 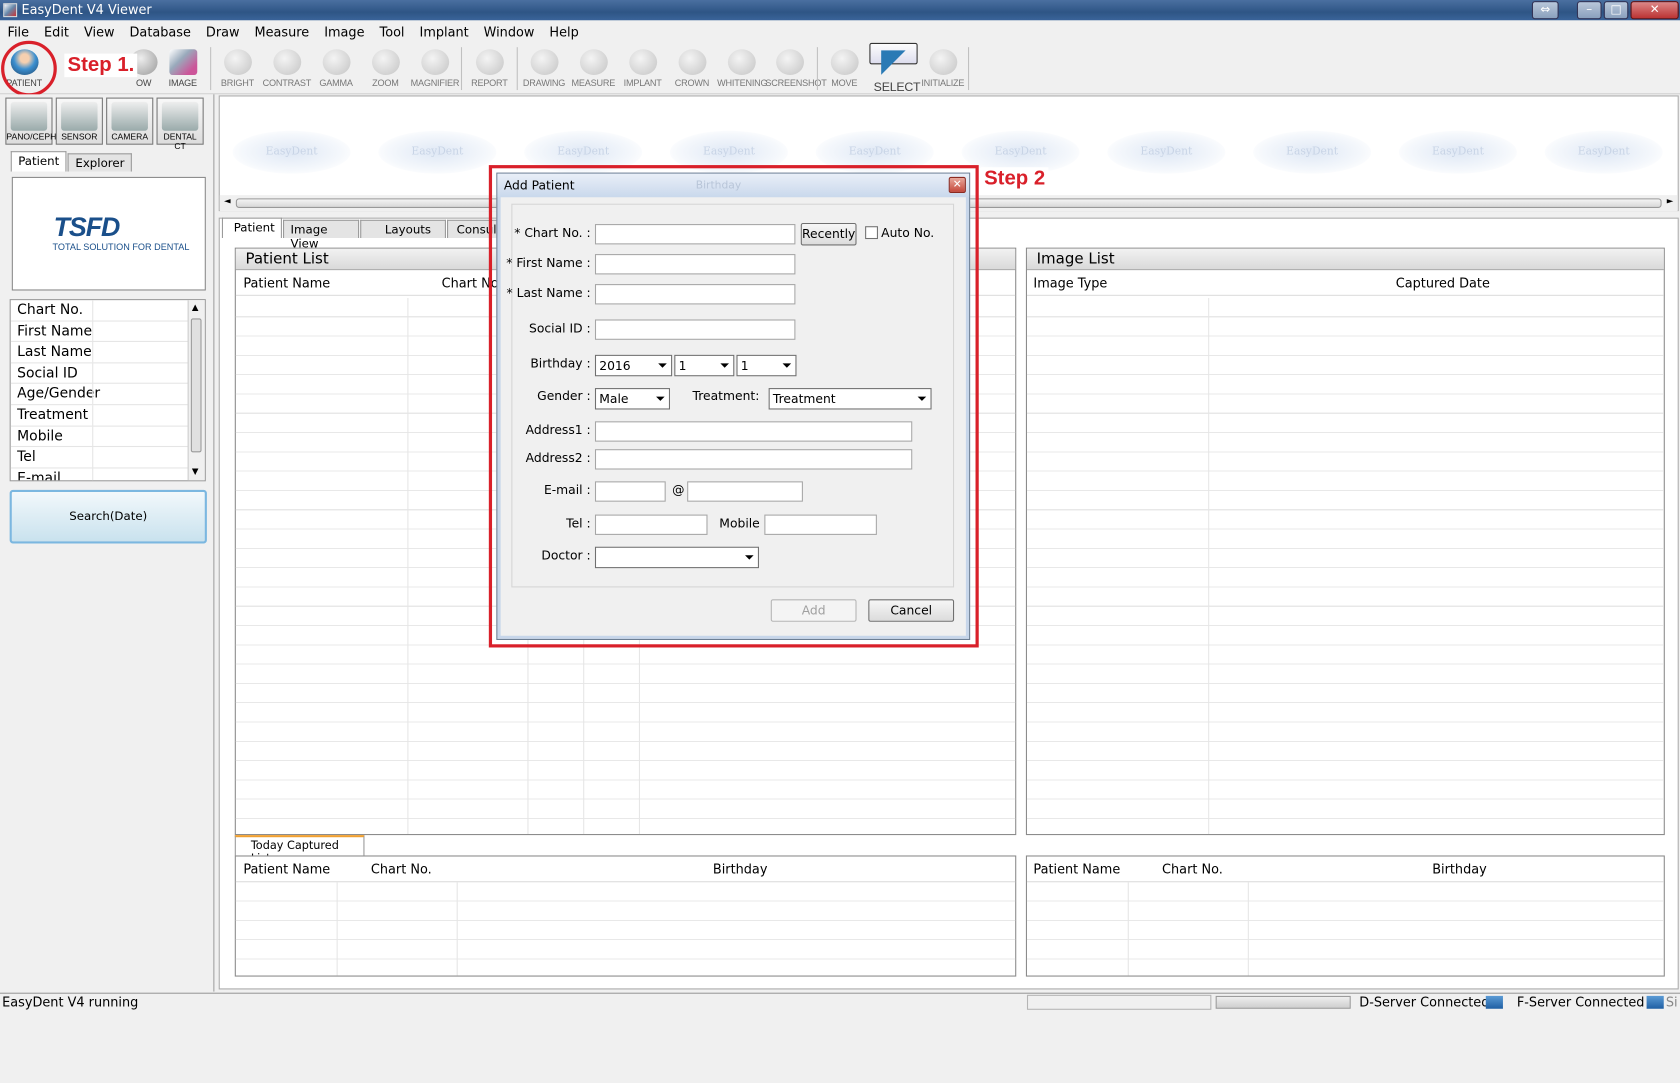 I want to click on camera-button: CAMERA, so click(x=130, y=121).